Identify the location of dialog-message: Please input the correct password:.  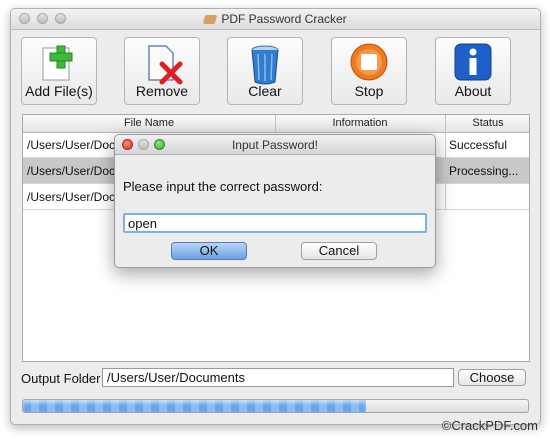
(223, 186).